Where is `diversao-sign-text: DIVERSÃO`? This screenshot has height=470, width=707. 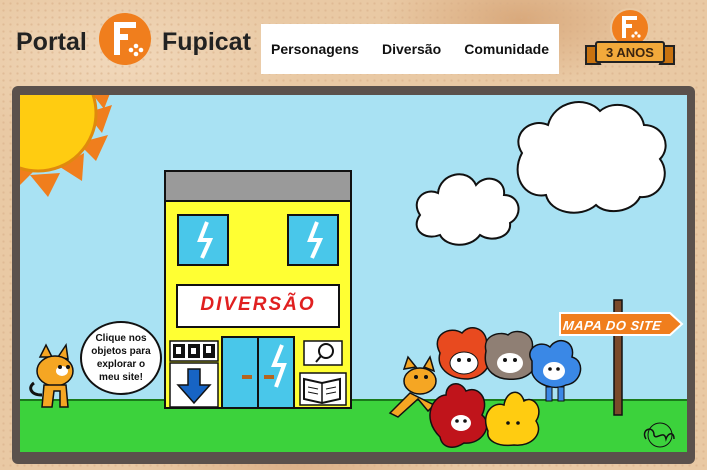
diversao-sign-text: DIVERSÃO is located at coordinates (258, 305).